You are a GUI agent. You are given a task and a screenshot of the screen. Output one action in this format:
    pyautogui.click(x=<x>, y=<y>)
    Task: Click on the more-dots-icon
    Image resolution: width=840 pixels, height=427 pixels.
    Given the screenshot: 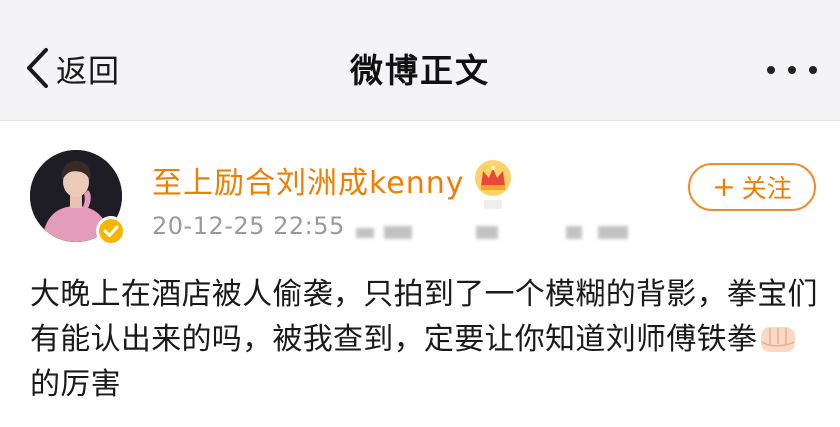 What is the action you would take?
    pyautogui.click(x=792, y=70)
    